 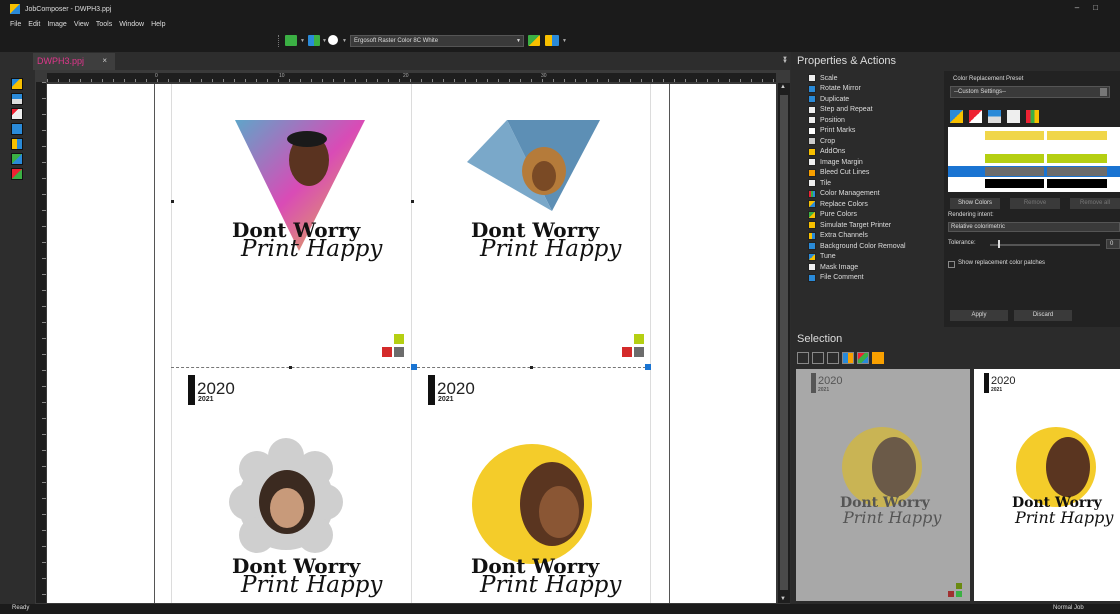 I want to click on printer-dropdown-arrow-icon: ▼, so click(x=344, y=44).